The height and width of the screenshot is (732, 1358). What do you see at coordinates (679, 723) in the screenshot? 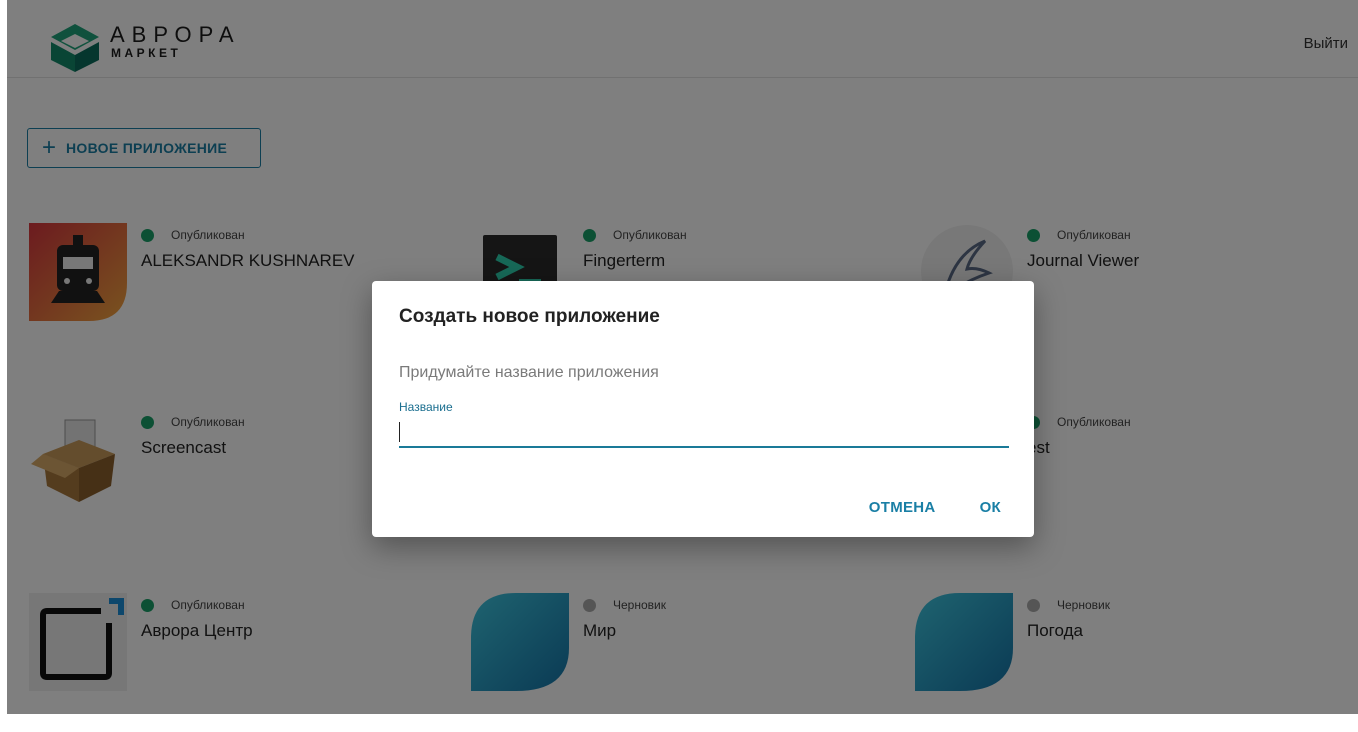
I see `page-bottom-edge` at bounding box center [679, 723].